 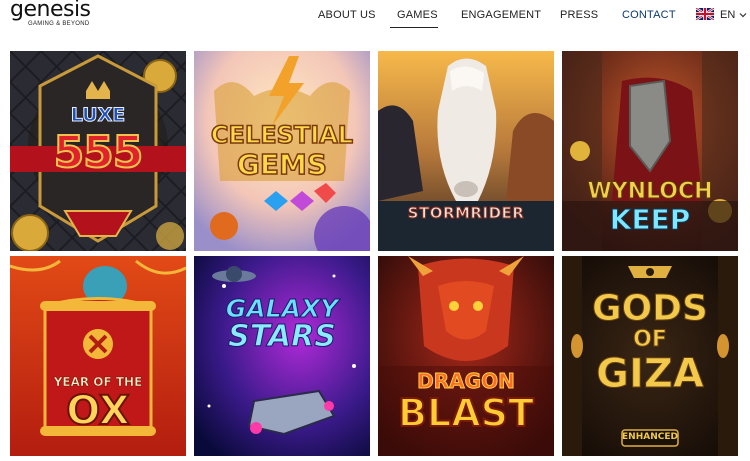 What do you see at coordinates (743, 15) in the screenshot?
I see `chevron-down-icon` at bounding box center [743, 15].